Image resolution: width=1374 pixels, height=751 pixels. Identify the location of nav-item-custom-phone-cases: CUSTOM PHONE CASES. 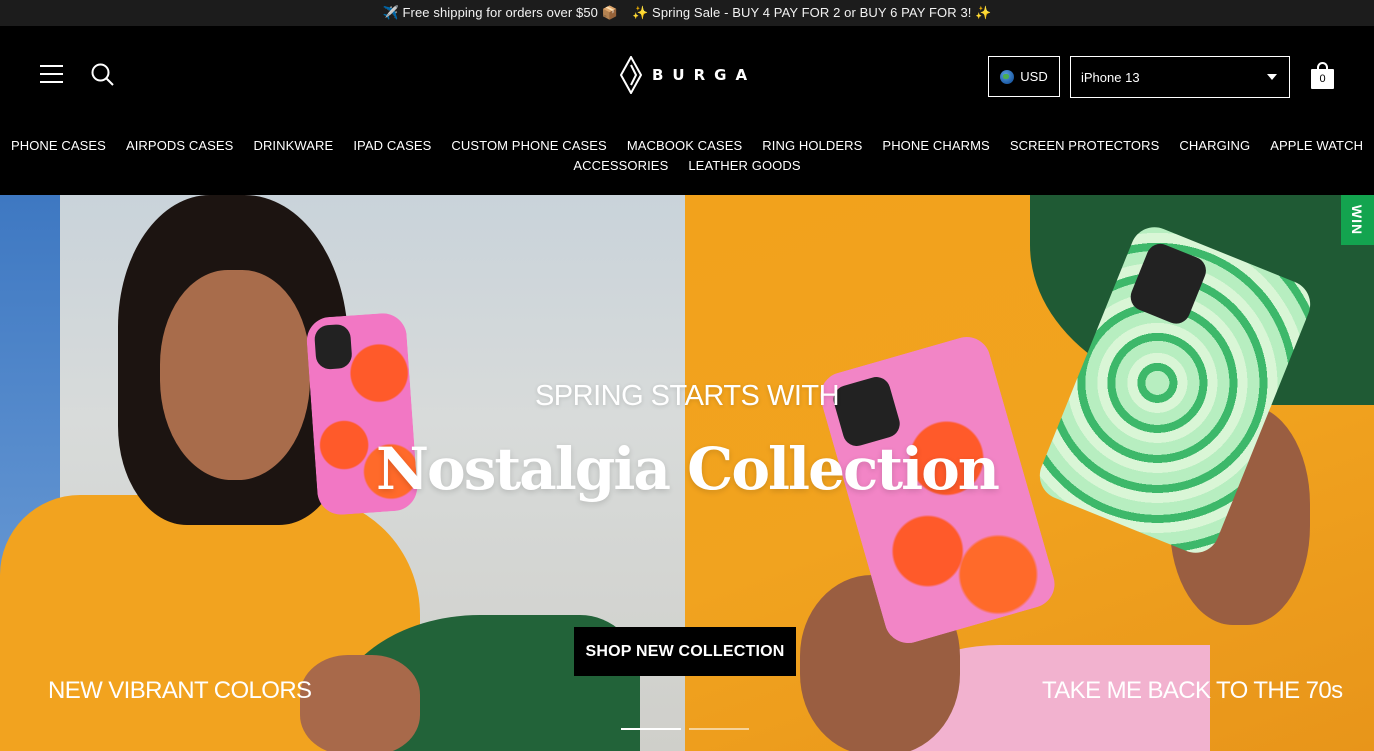
(528, 146).